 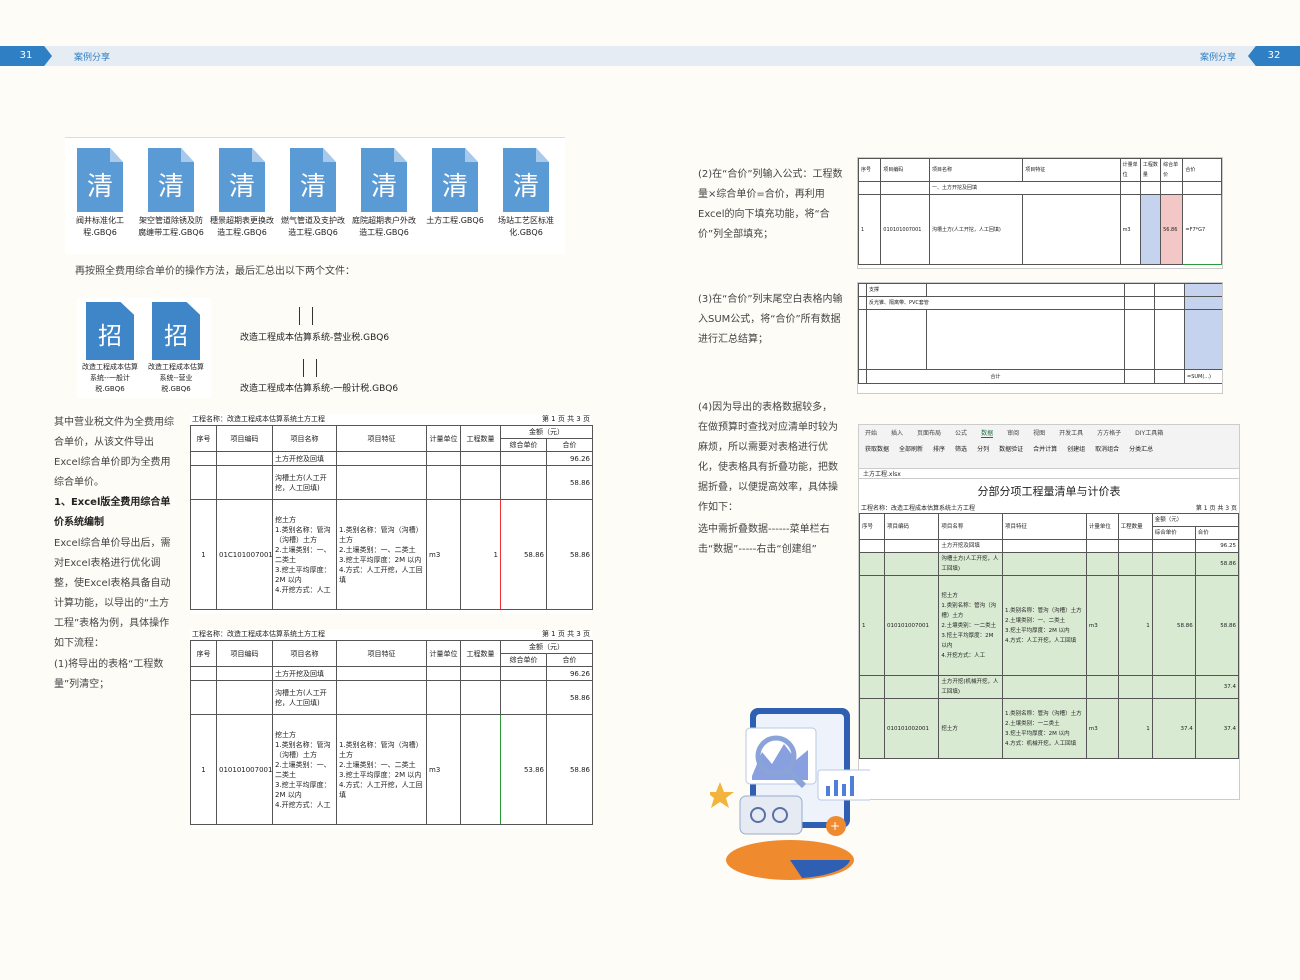 I want to click on ribbon-command: 合并计算, so click(x=1045, y=448).